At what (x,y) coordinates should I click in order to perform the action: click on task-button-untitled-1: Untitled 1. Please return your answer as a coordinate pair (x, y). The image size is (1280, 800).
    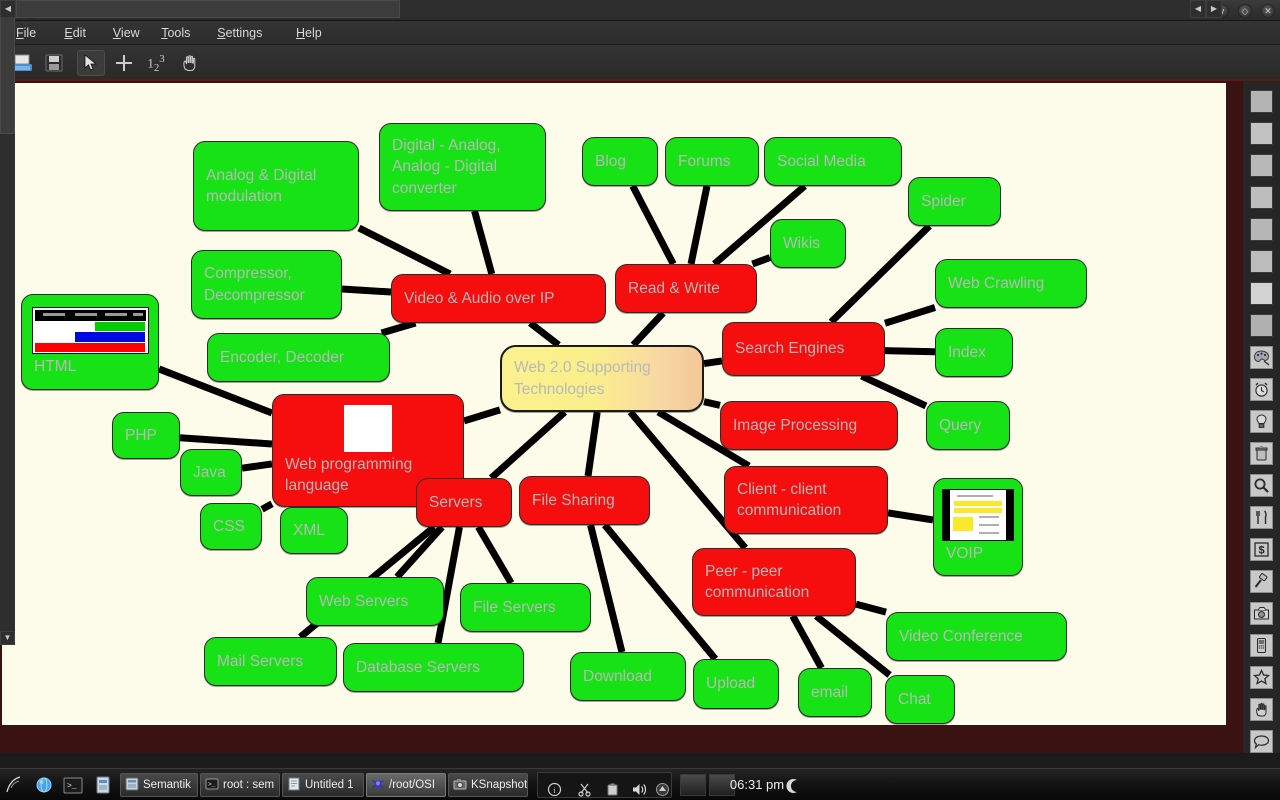
    Looking at the image, I should click on (323, 785).